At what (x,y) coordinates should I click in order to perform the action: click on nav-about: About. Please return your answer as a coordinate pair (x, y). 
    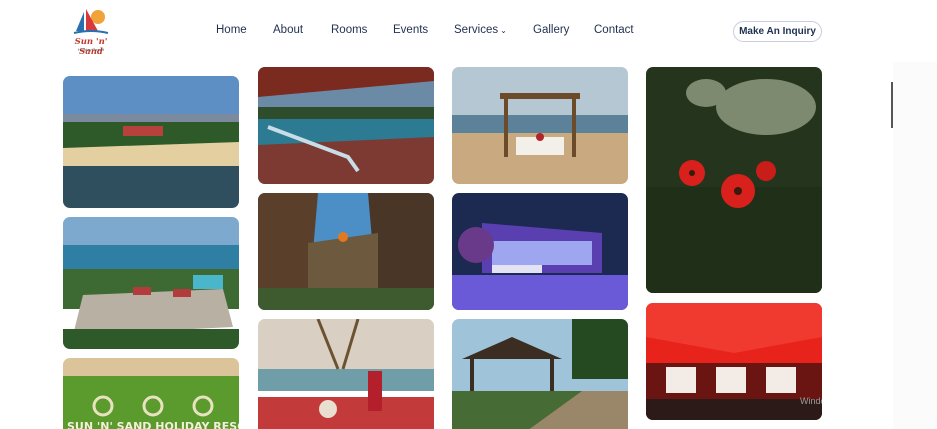
    Looking at the image, I should click on (288, 30).